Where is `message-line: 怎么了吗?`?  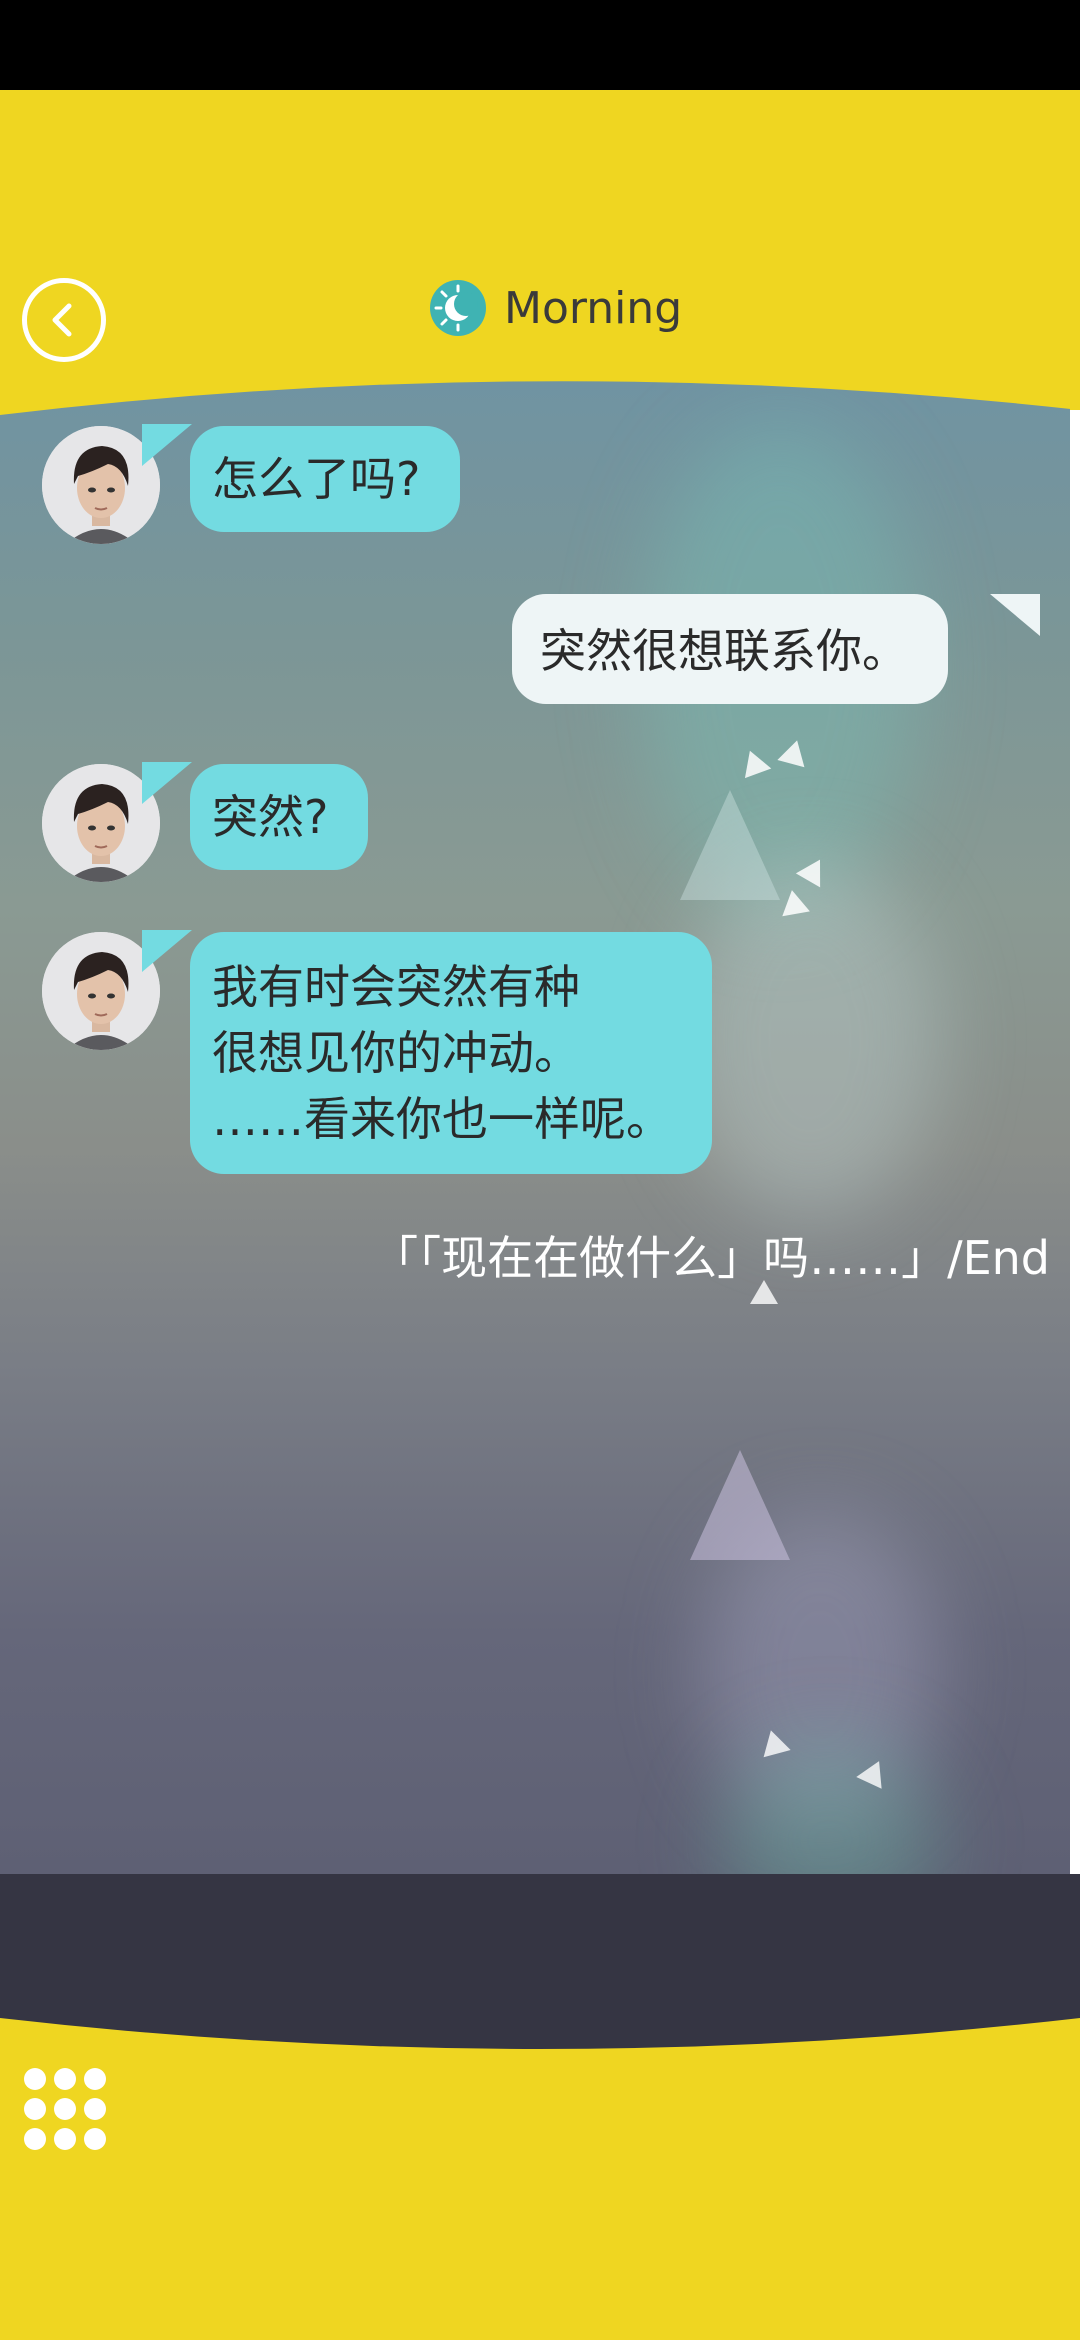 message-line: 怎么了吗? is located at coordinates (316, 479).